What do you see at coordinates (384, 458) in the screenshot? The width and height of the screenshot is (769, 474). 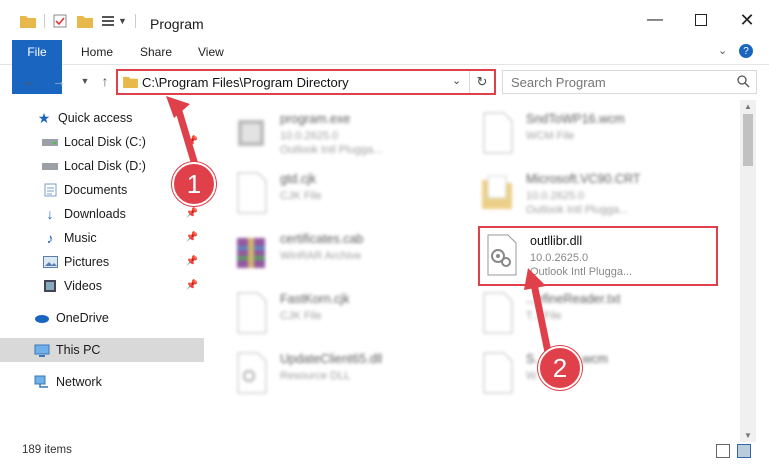 I see `status-bar: 189 items` at bounding box center [384, 458].